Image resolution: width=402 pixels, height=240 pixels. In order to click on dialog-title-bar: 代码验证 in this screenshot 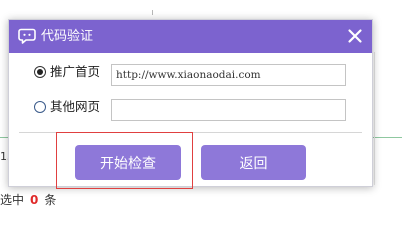, I will do `click(190, 36)`.